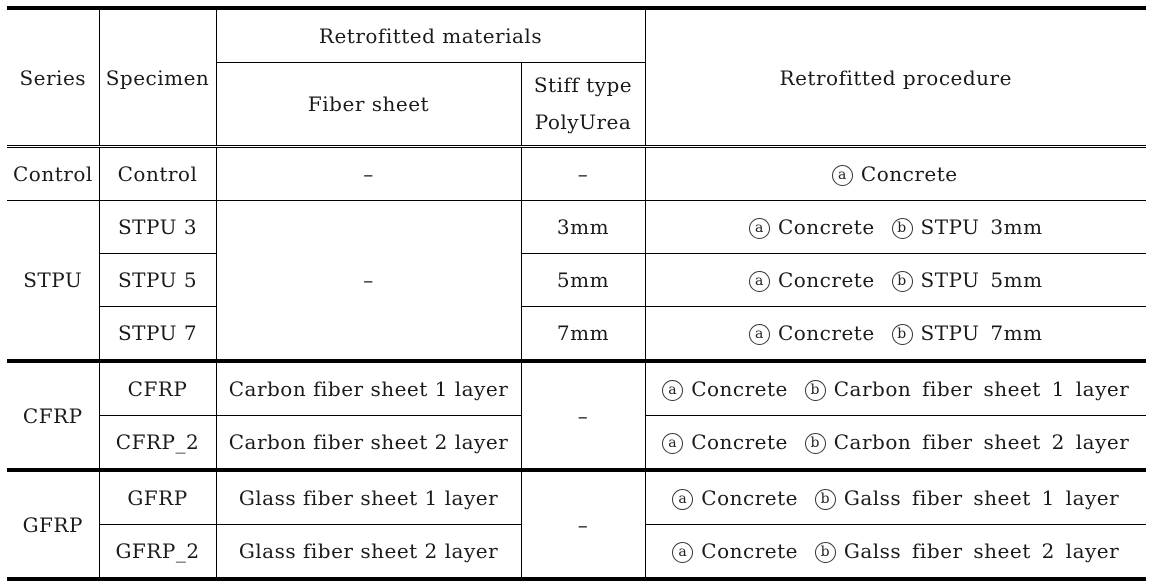 The image size is (1167, 586). I want to click on header-retrofitted-materials: Retrofitted materials, so click(430, 34).